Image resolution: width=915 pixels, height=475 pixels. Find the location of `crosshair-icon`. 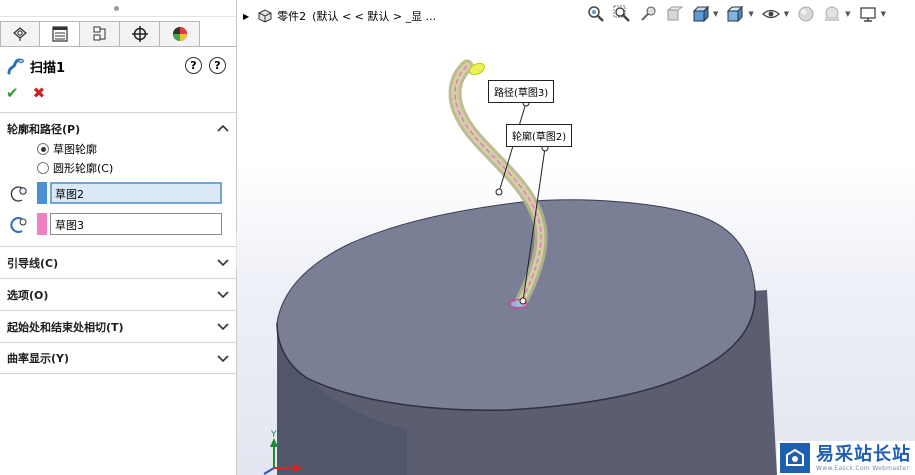

crosshair-icon is located at coordinates (139, 34).